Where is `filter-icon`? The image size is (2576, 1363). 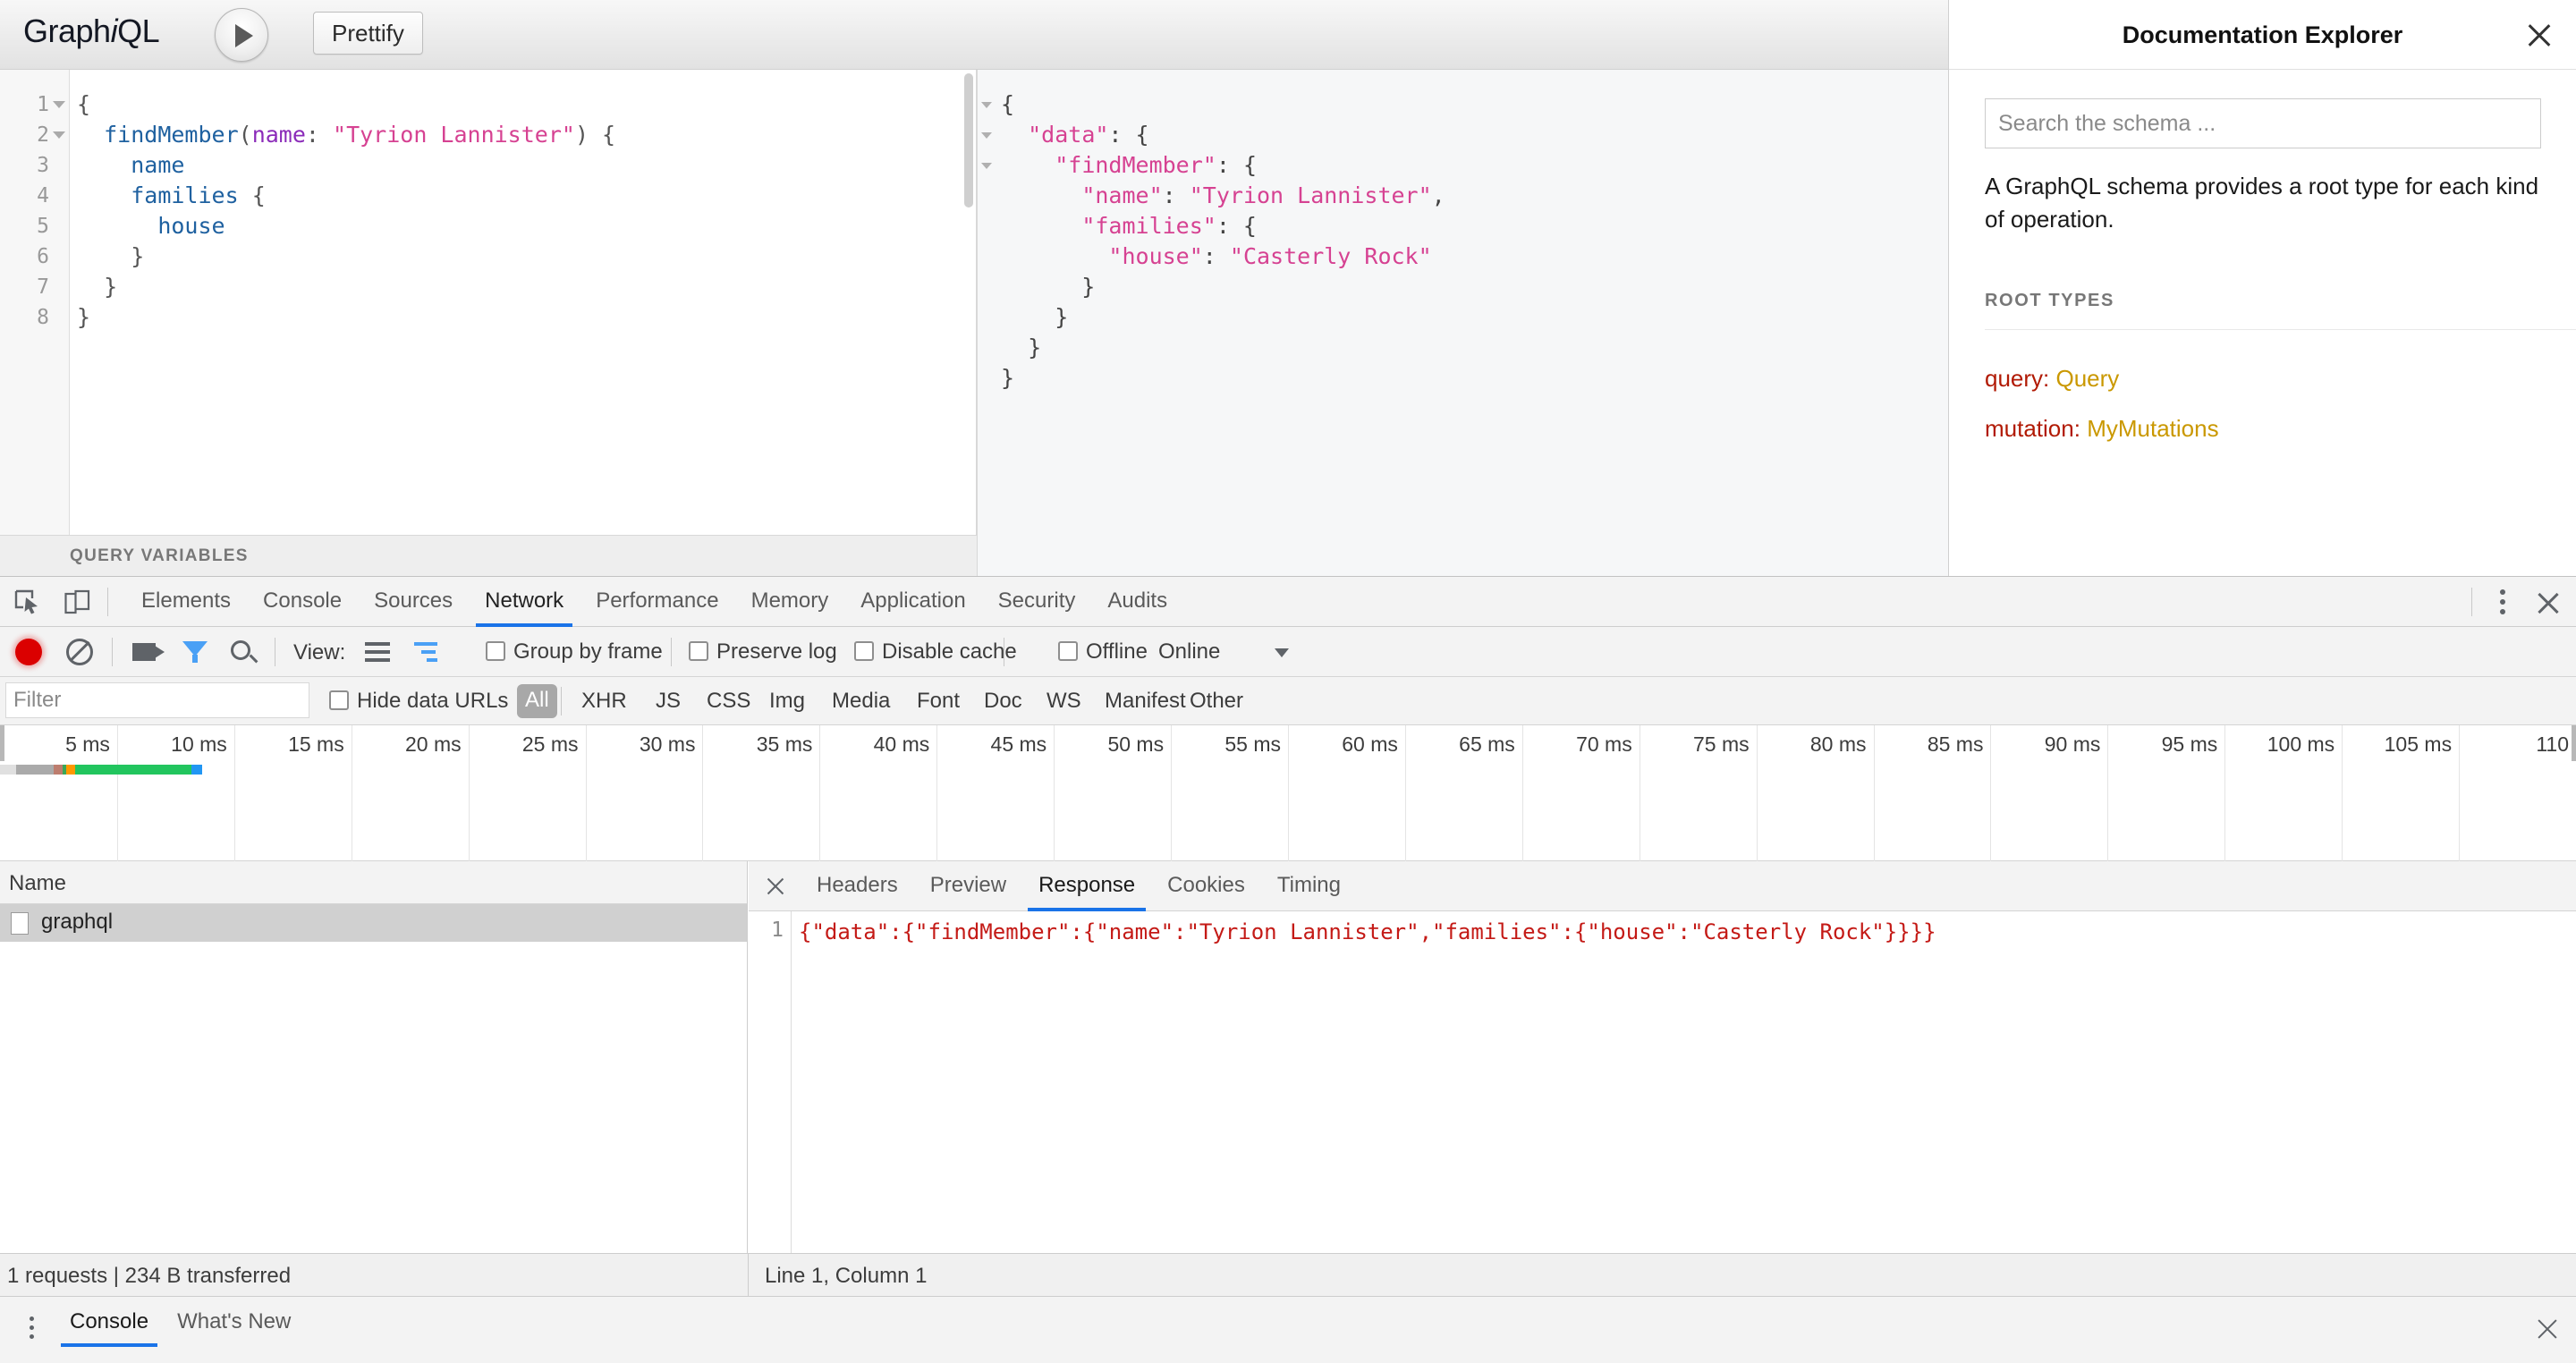 filter-icon is located at coordinates (195, 652).